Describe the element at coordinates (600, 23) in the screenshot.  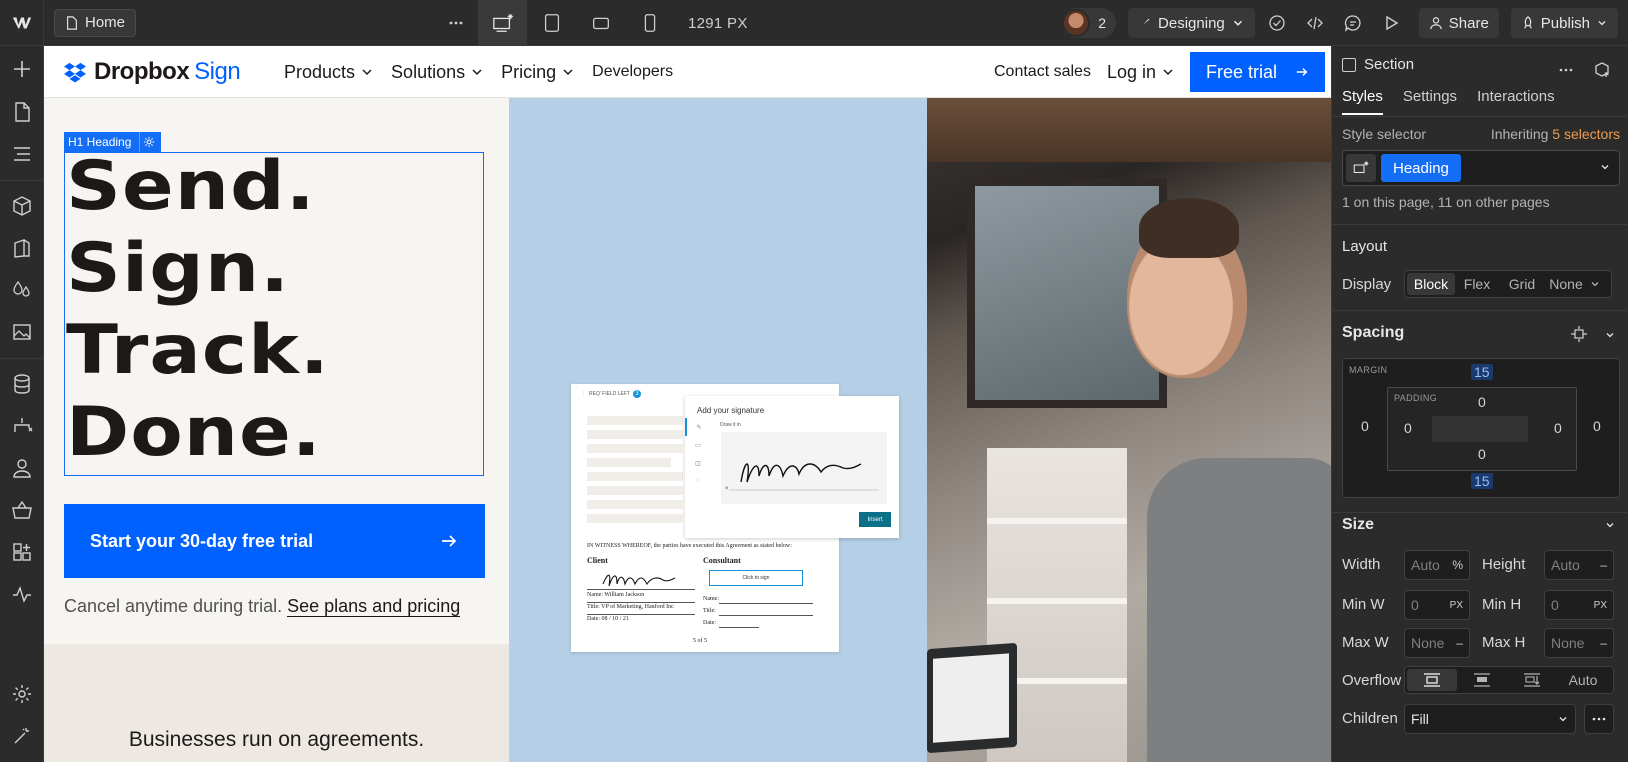
I see `breakpoint-mobile-landscape` at that location.